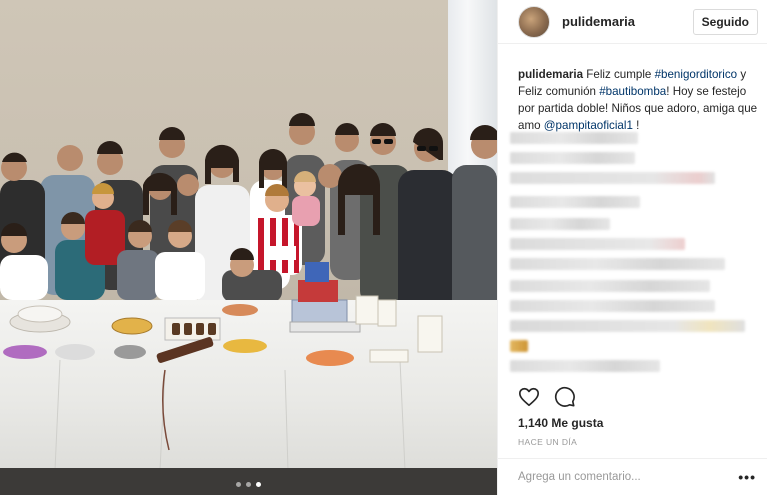 Image resolution: width=767 pixels, height=495 pixels. What do you see at coordinates (565, 397) in the screenshot?
I see `comment-icon` at bounding box center [565, 397].